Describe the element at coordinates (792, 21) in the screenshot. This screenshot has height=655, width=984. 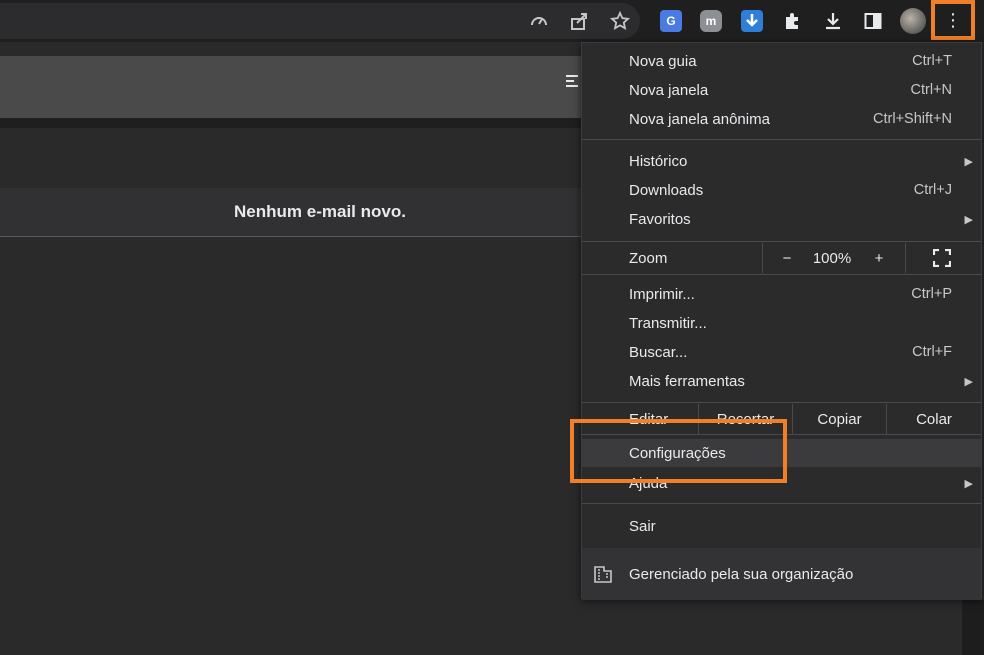
I see `puzzle-extensions-icon` at that location.